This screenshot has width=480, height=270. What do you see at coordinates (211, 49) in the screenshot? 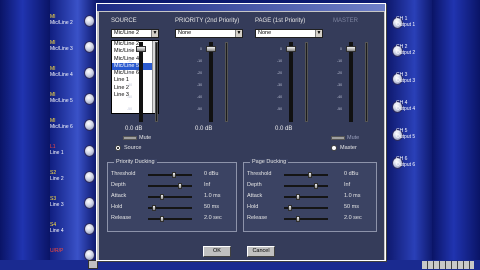
I see `priority-fader-handle` at bounding box center [211, 49].